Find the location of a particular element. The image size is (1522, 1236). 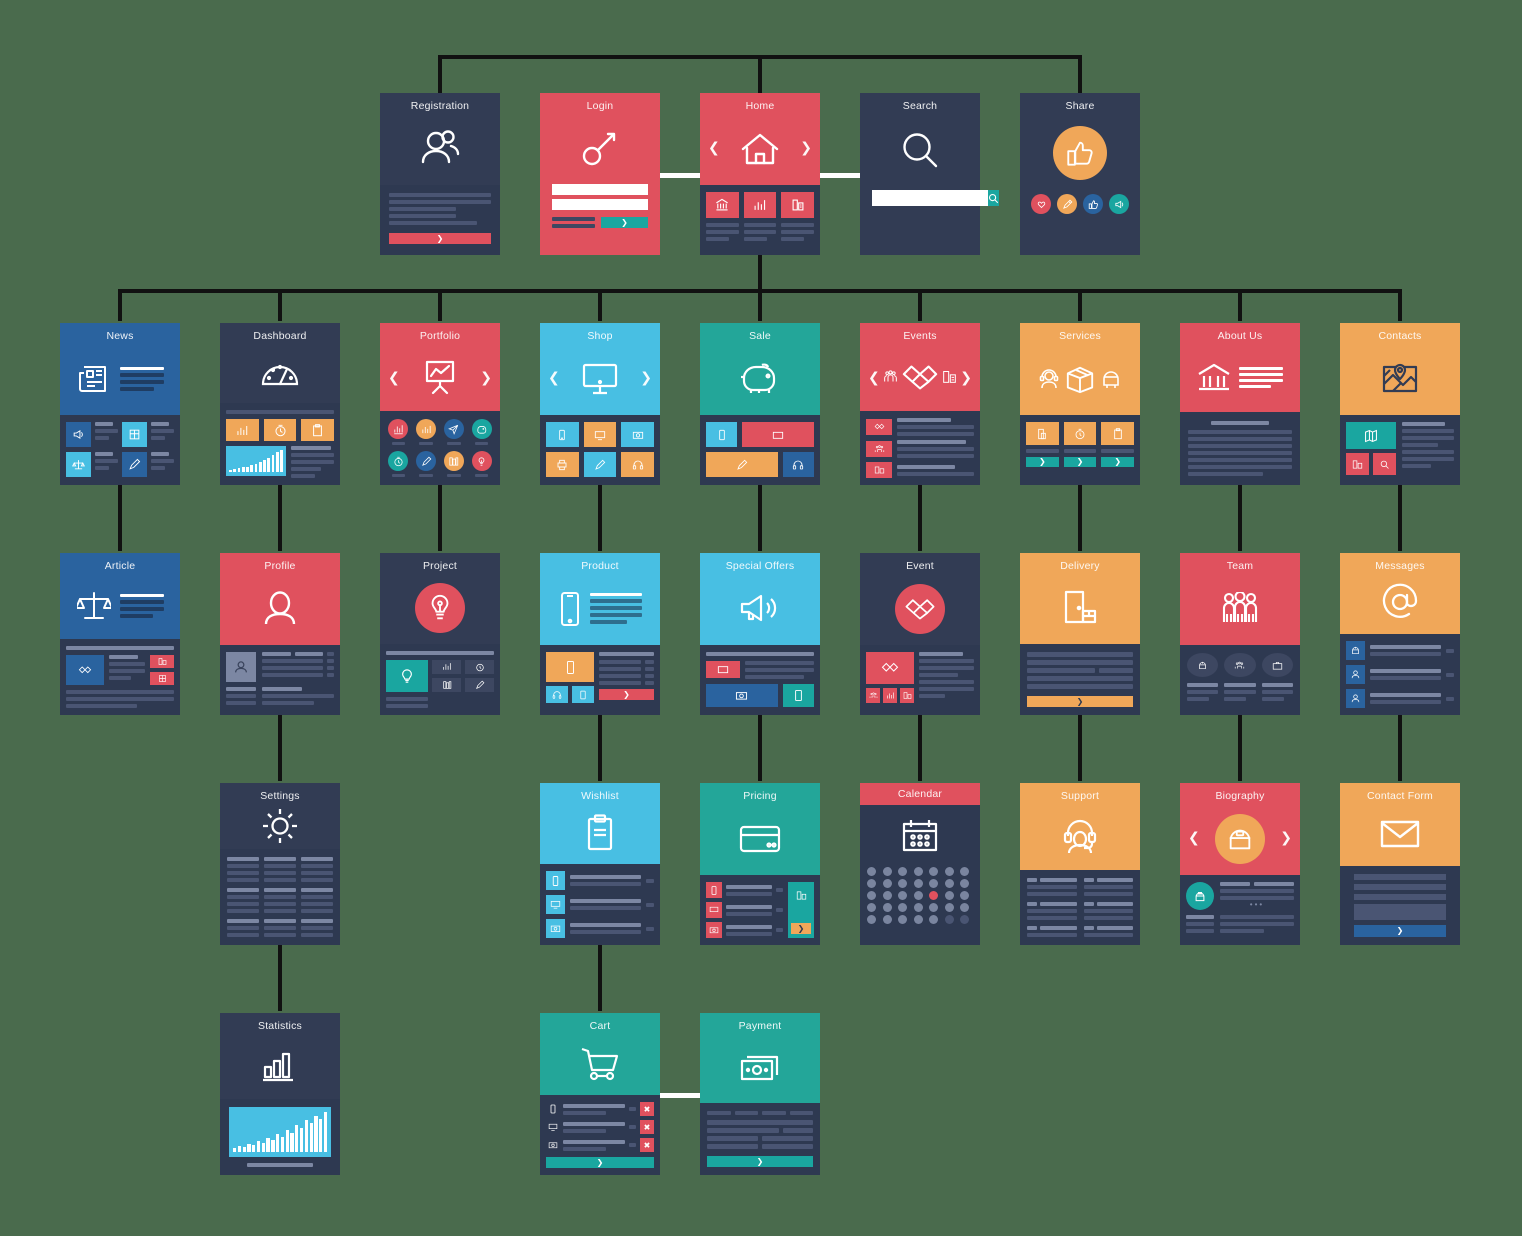

worker-avatar-icon is located at coordinates (1200, 896).